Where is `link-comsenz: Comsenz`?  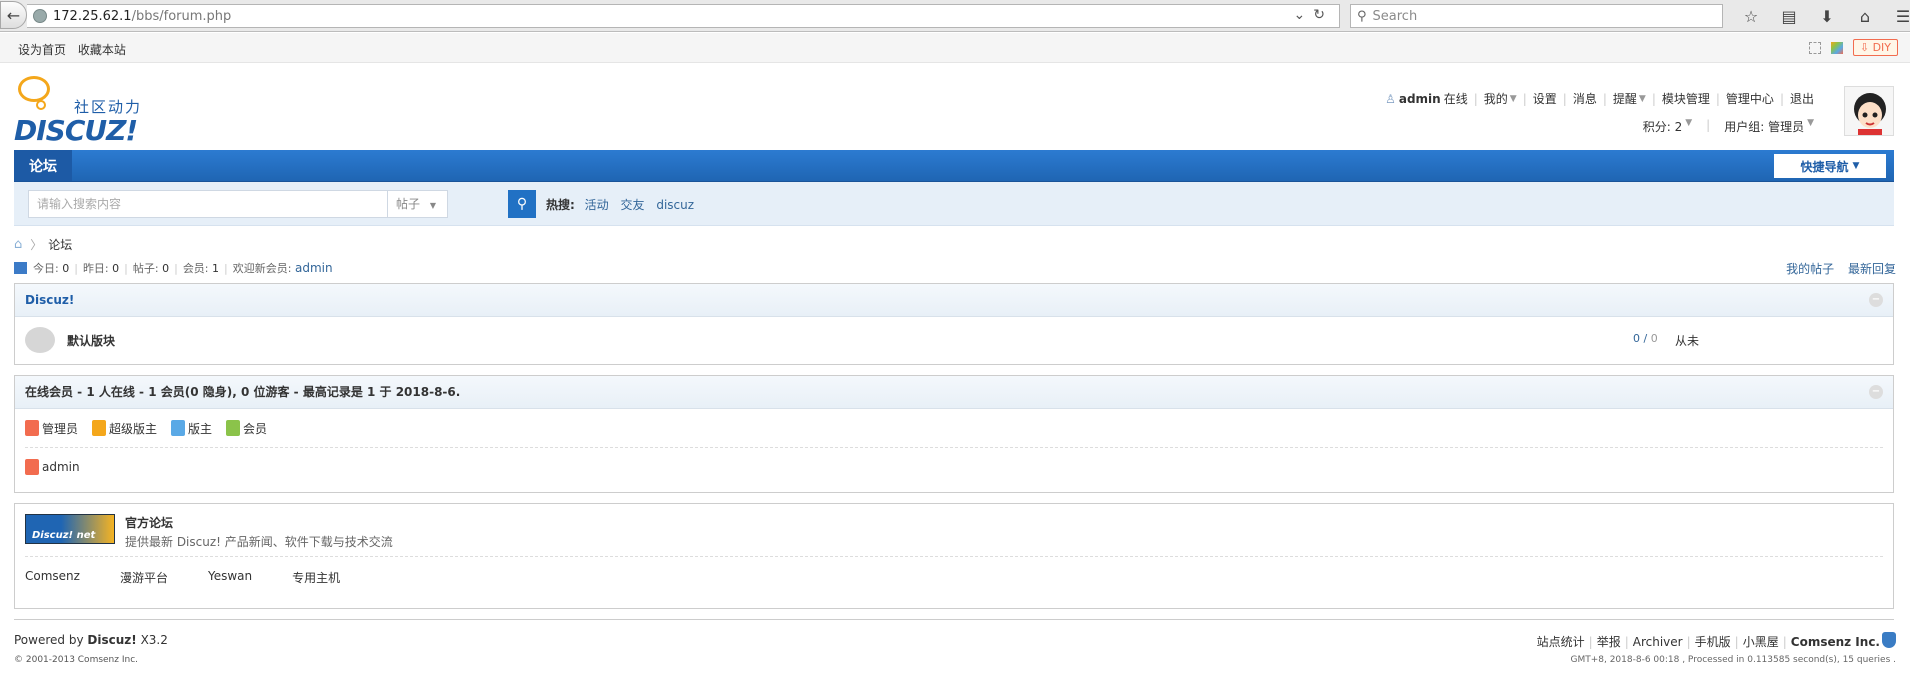 link-comsenz: Comsenz is located at coordinates (52, 577).